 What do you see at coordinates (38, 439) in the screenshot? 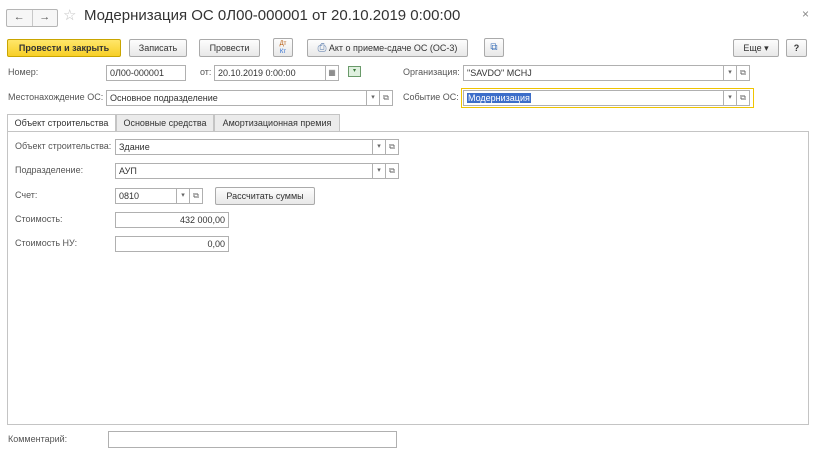
I see `comment-label: Комментарий:` at bounding box center [38, 439].